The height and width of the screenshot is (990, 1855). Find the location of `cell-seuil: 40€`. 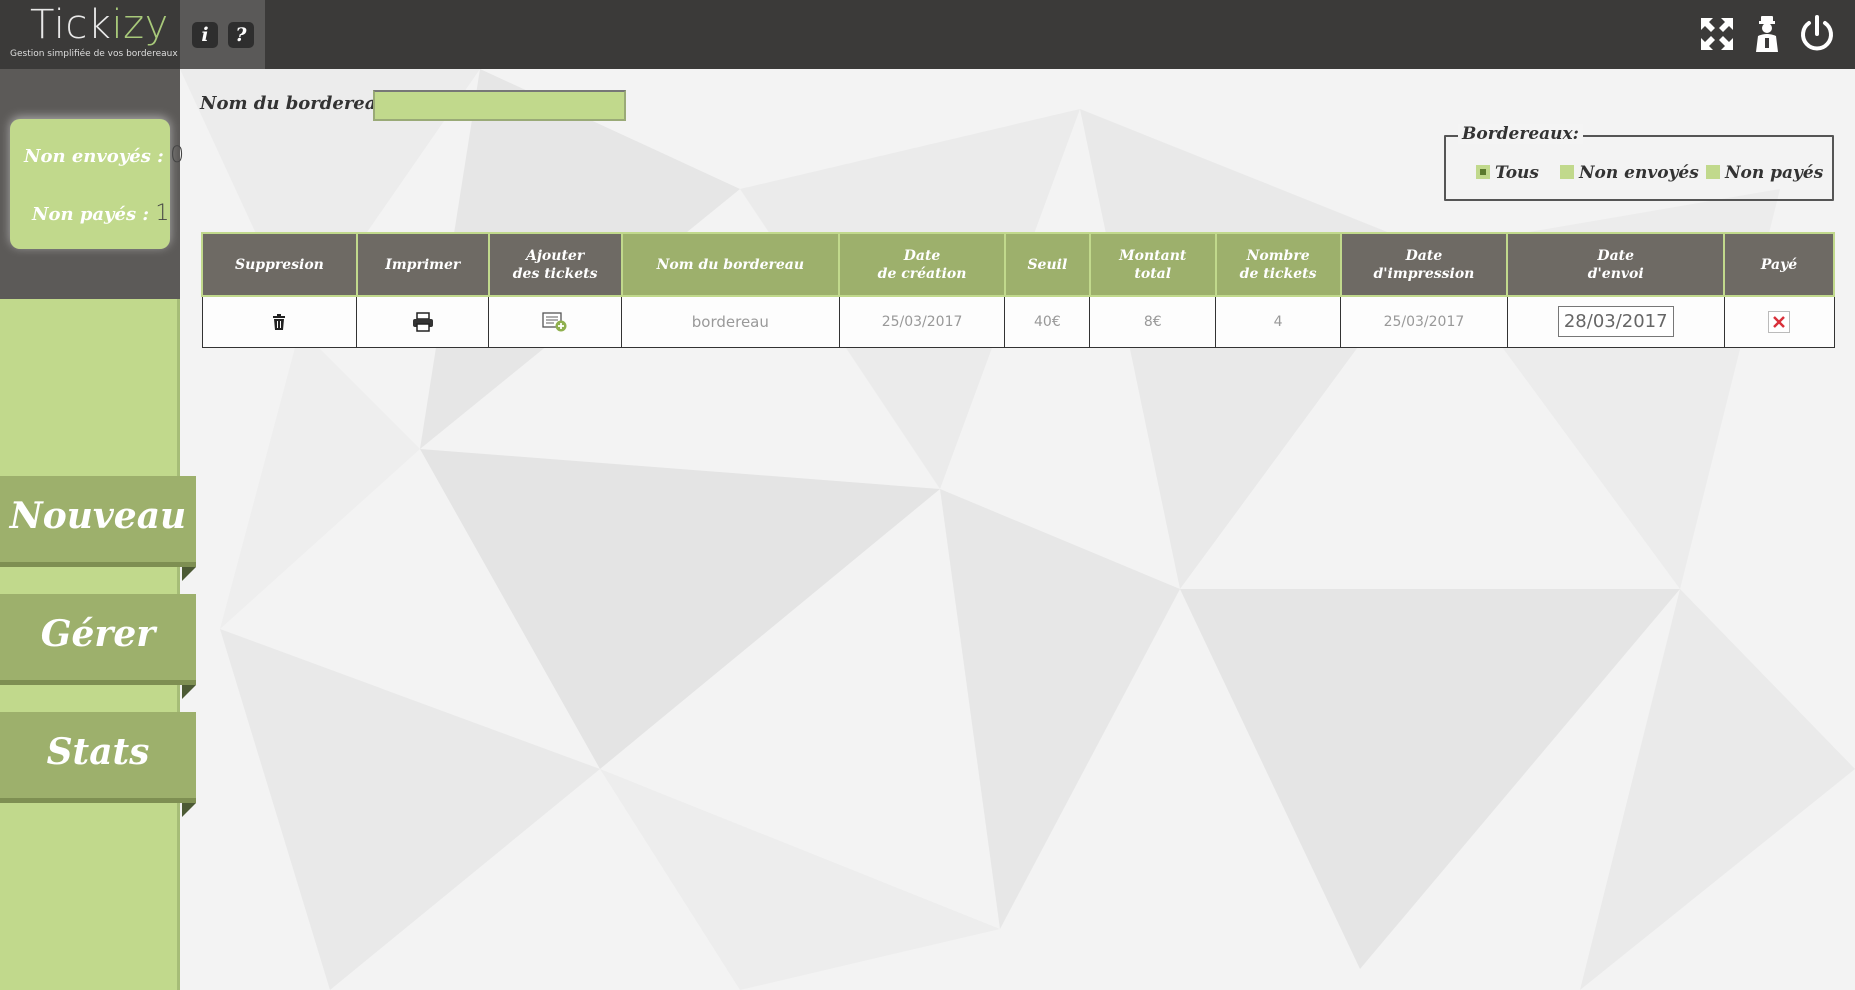

cell-seuil: 40€ is located at coordinates (1047, 321).